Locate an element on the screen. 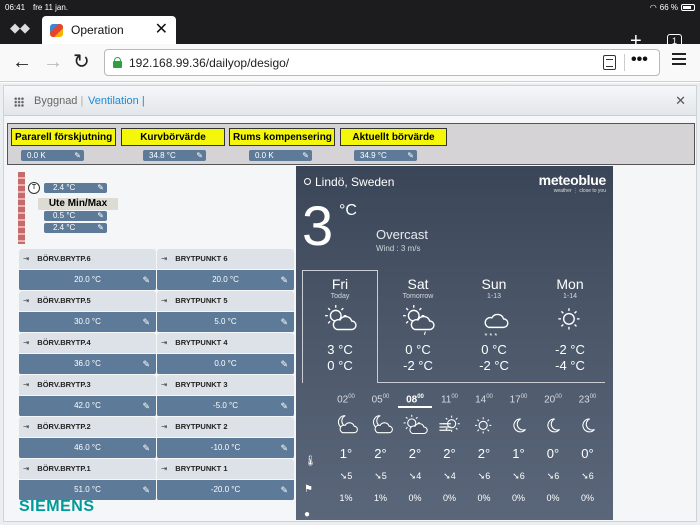  breakpoint-value: 0.0 °C ✎ is located at coordinates (225, 364).